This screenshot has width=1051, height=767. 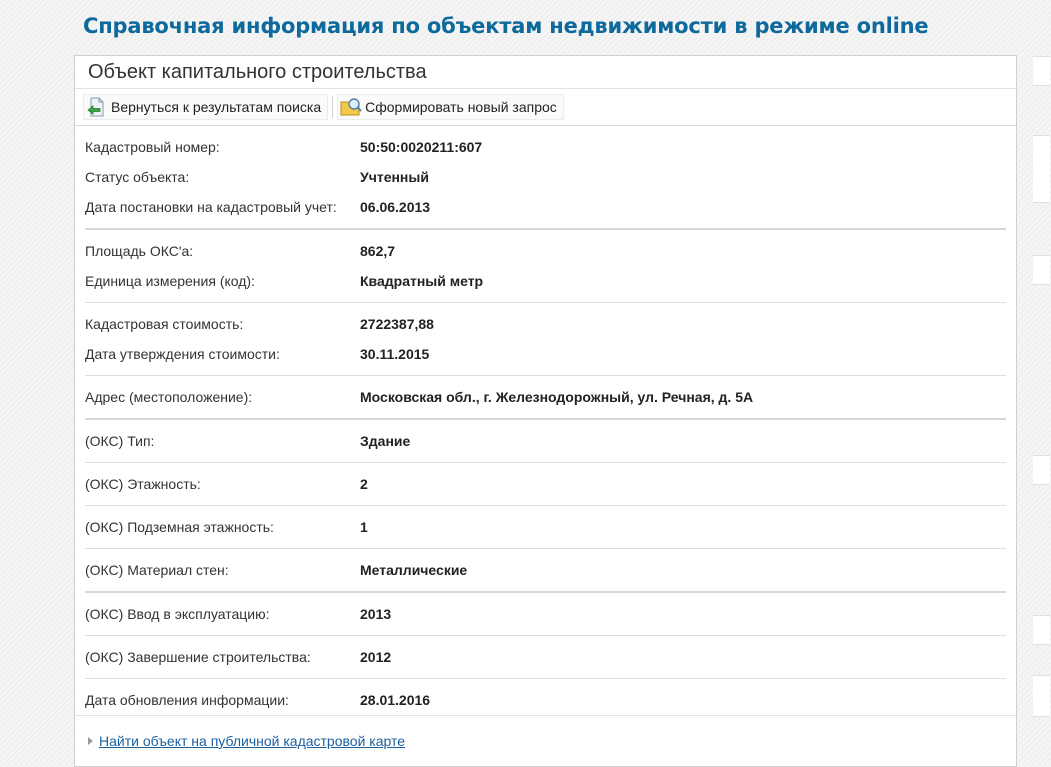 I want to click on table-row: (ОКС) Завершение строительства: 2012, so click(x=545, y=657).